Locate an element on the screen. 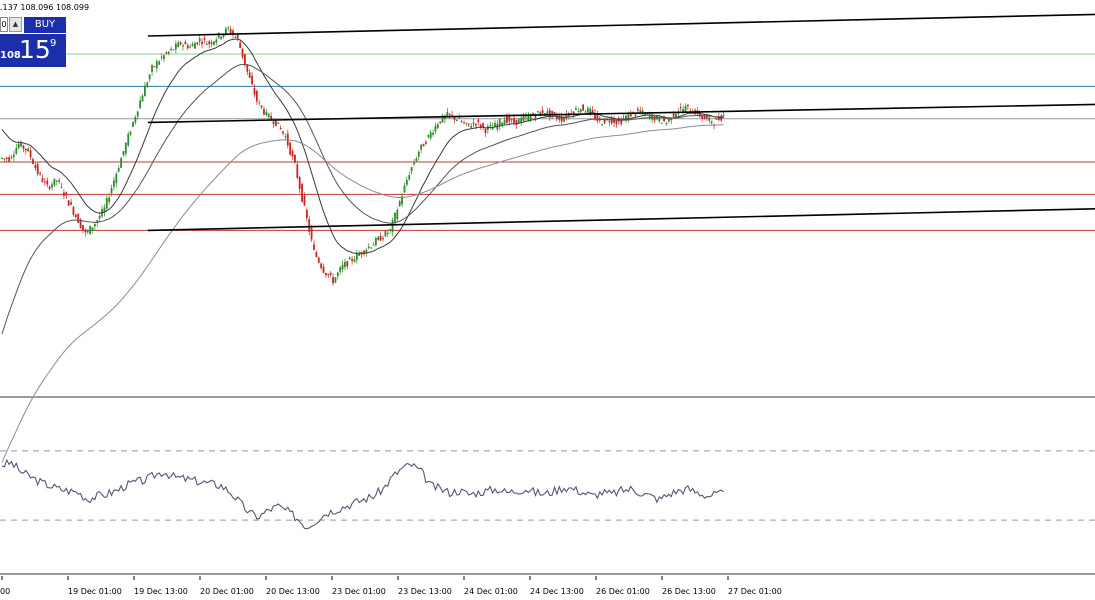  x-tick-label-7: 24 Dec 01:00 is located at coordinates (491, 591).